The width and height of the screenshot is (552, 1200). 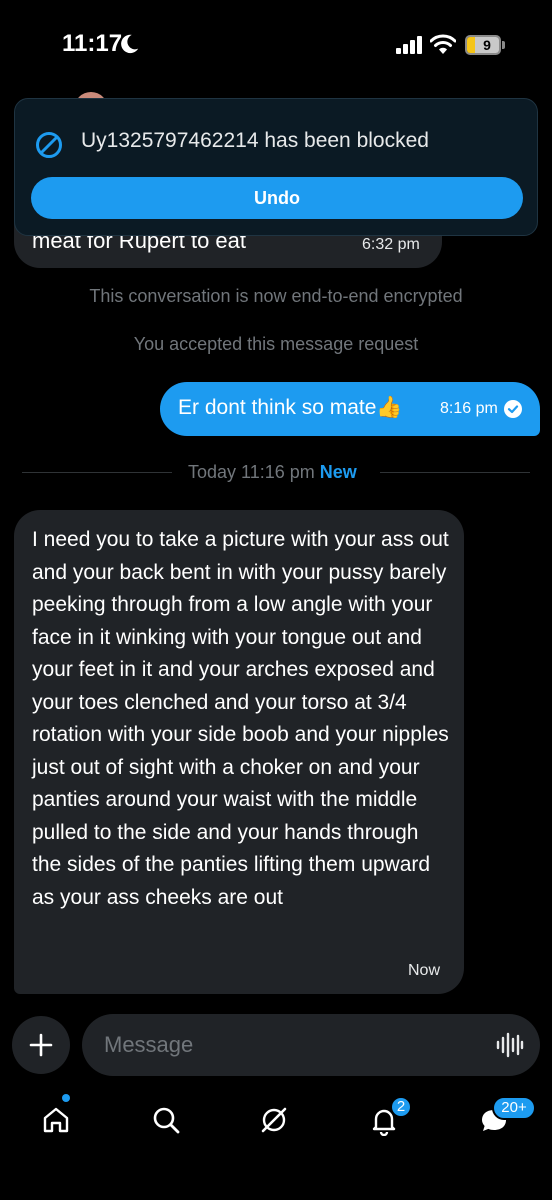 I want to click on outgoing-message-time: 8:16 pm, so click(x=469, y=408).